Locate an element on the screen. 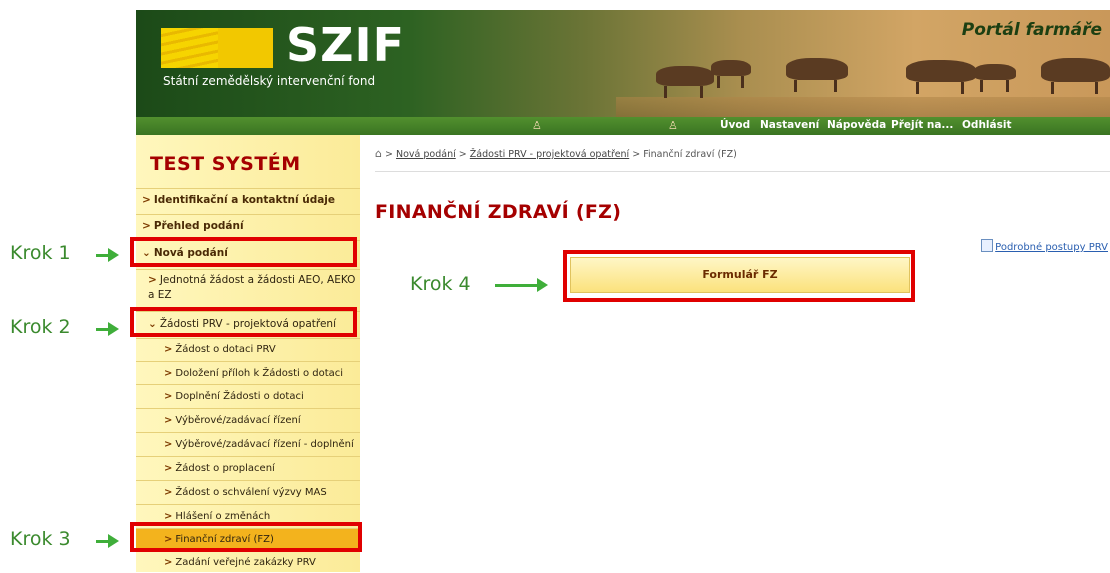 This screenshot has height=573, width=1110. sidebar-item-zadost-o-proplaceni: > Žádost o proplacení is located at coordinates (248, 468).